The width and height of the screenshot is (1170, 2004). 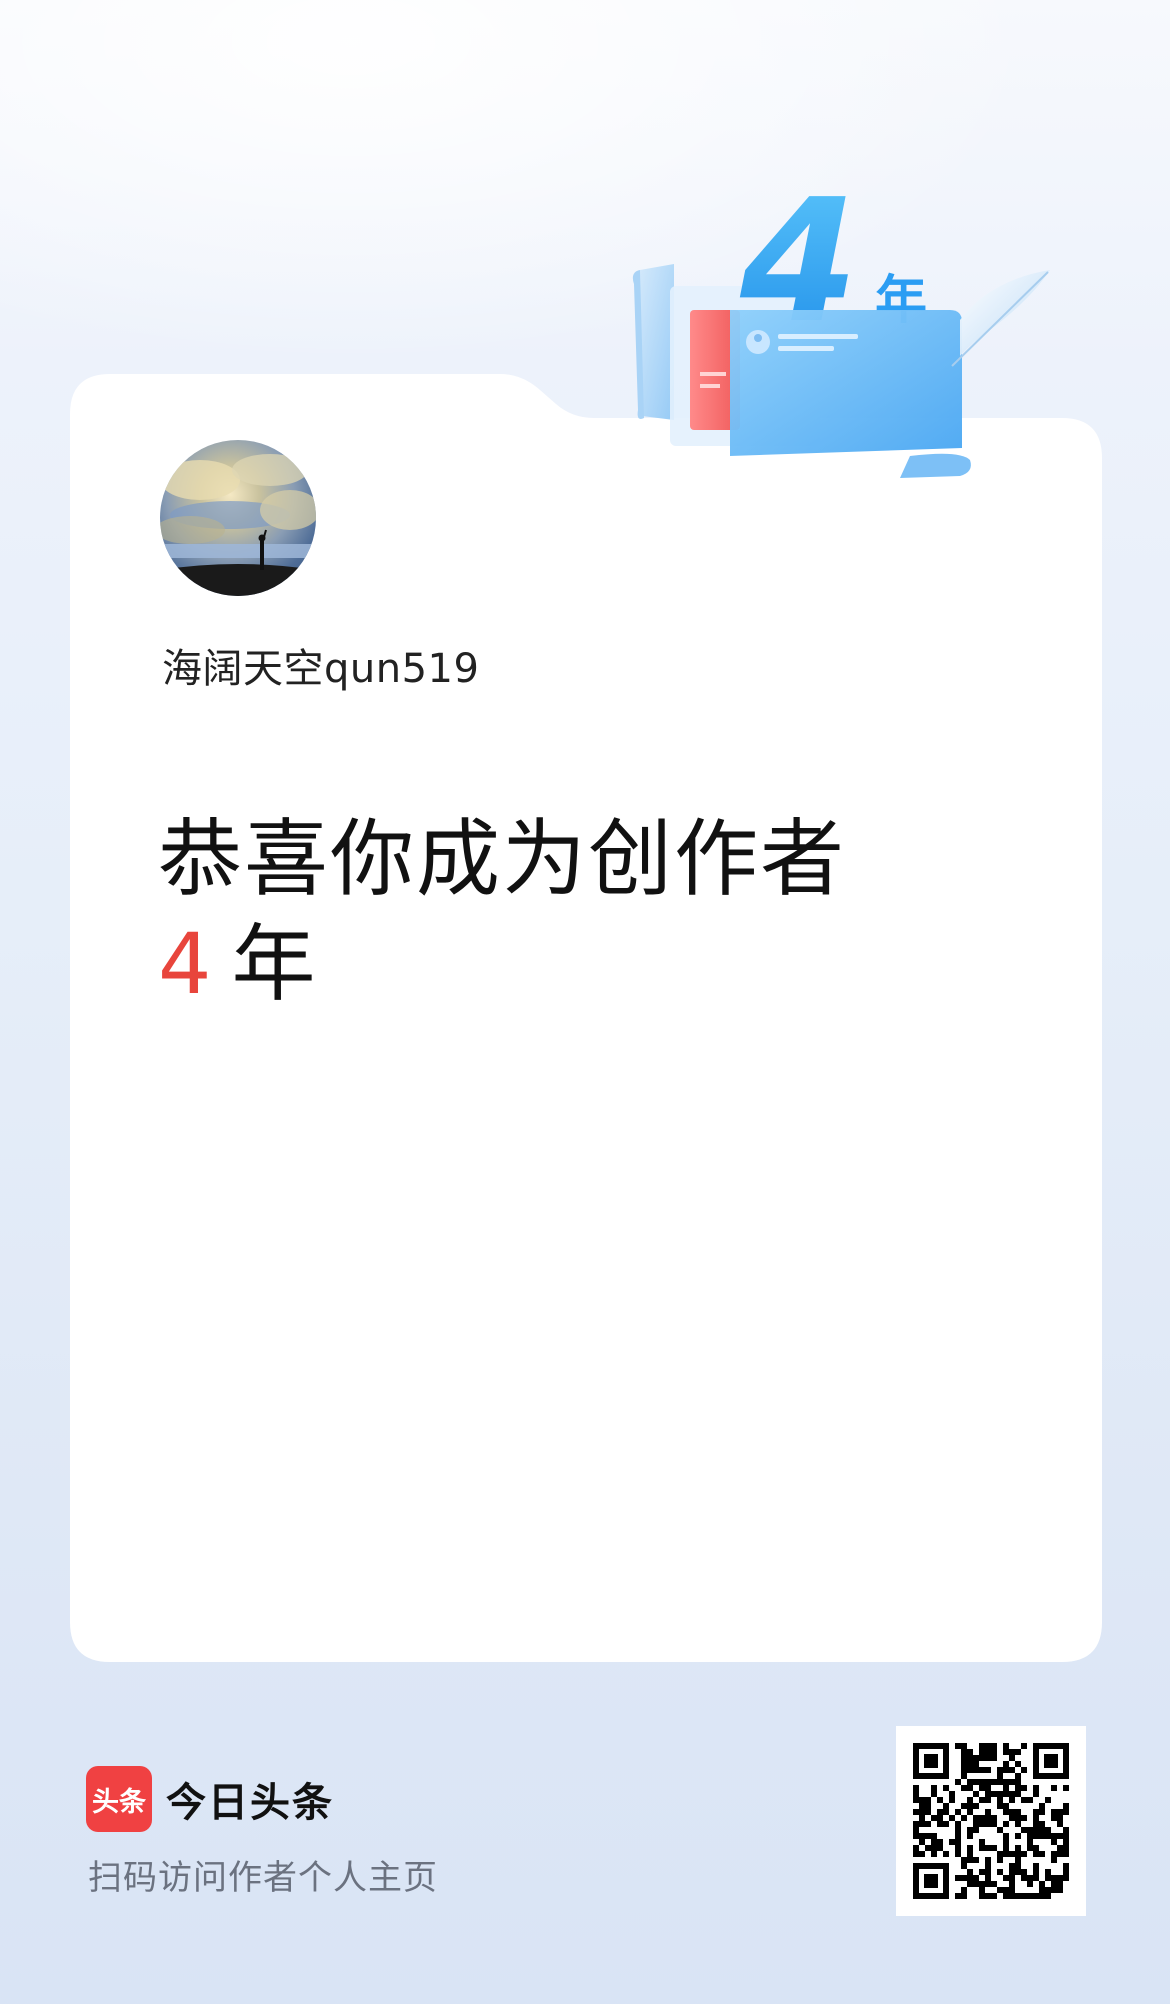 I want to click on scan-caption: 扫码访问作者个人主页, so click(x=263, y=1878).